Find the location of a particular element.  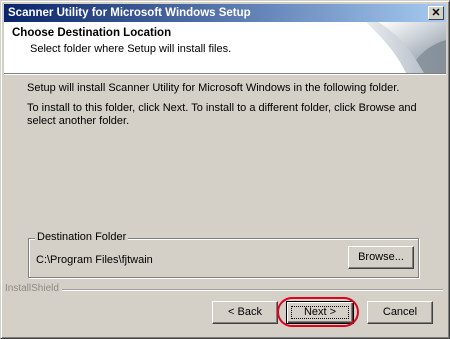

page-curl-graphic is located at coordinates (406, 47).